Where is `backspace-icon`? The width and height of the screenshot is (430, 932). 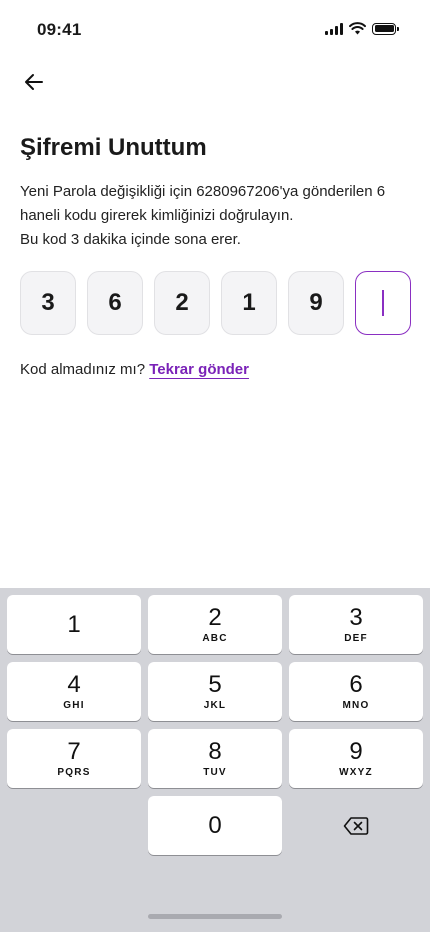 backspace-icon is located at coordinates (356, 825).